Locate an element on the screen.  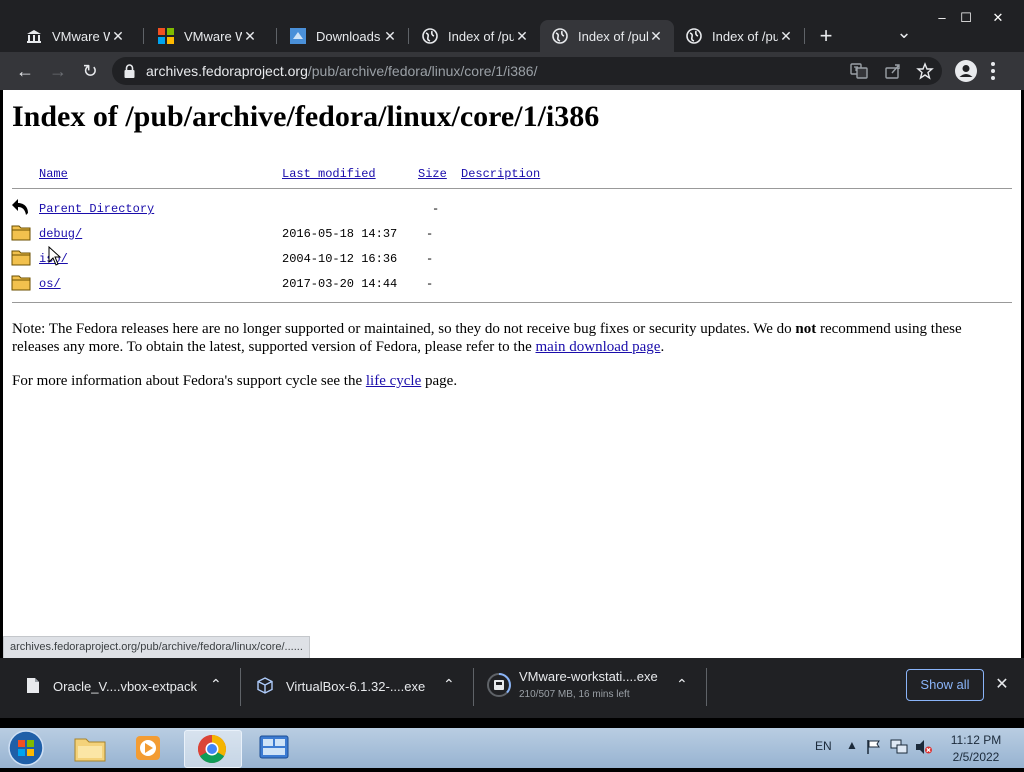
tab-6: Index of /pul ✕ is located at coordinates (734, 36).